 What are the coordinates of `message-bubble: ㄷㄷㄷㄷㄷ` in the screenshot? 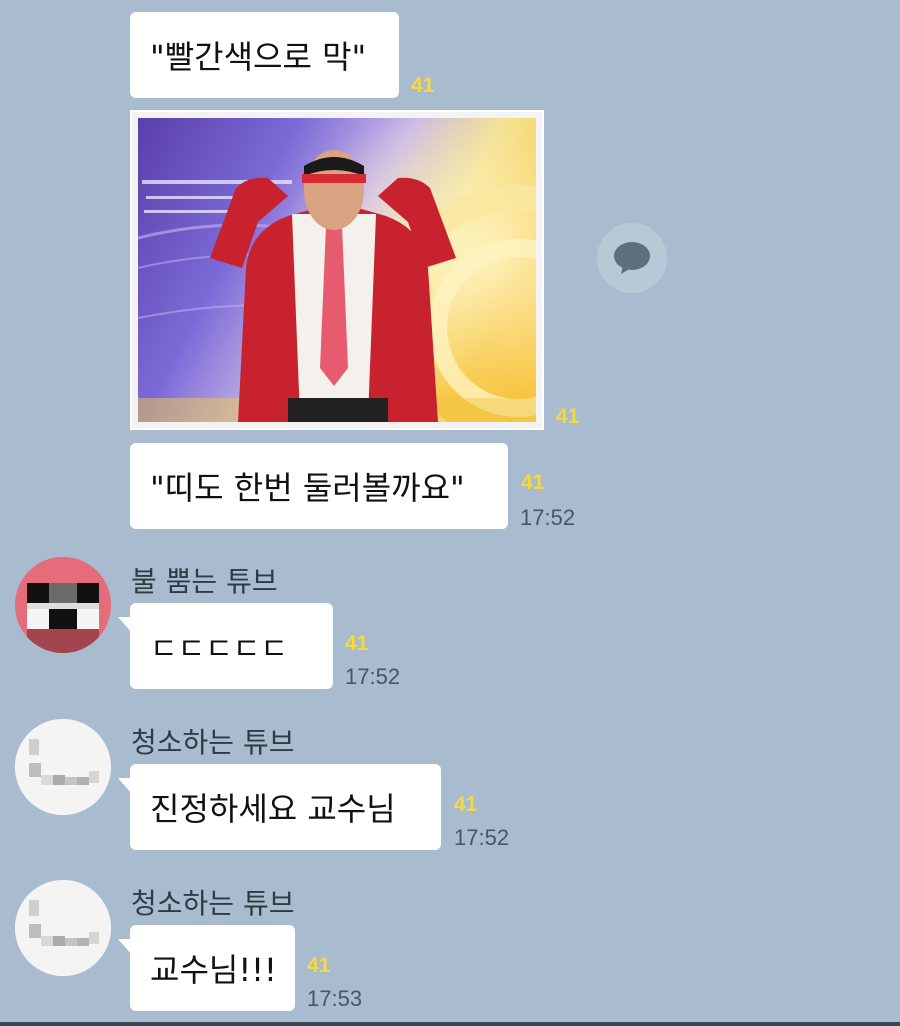 It's located at (225, 646).